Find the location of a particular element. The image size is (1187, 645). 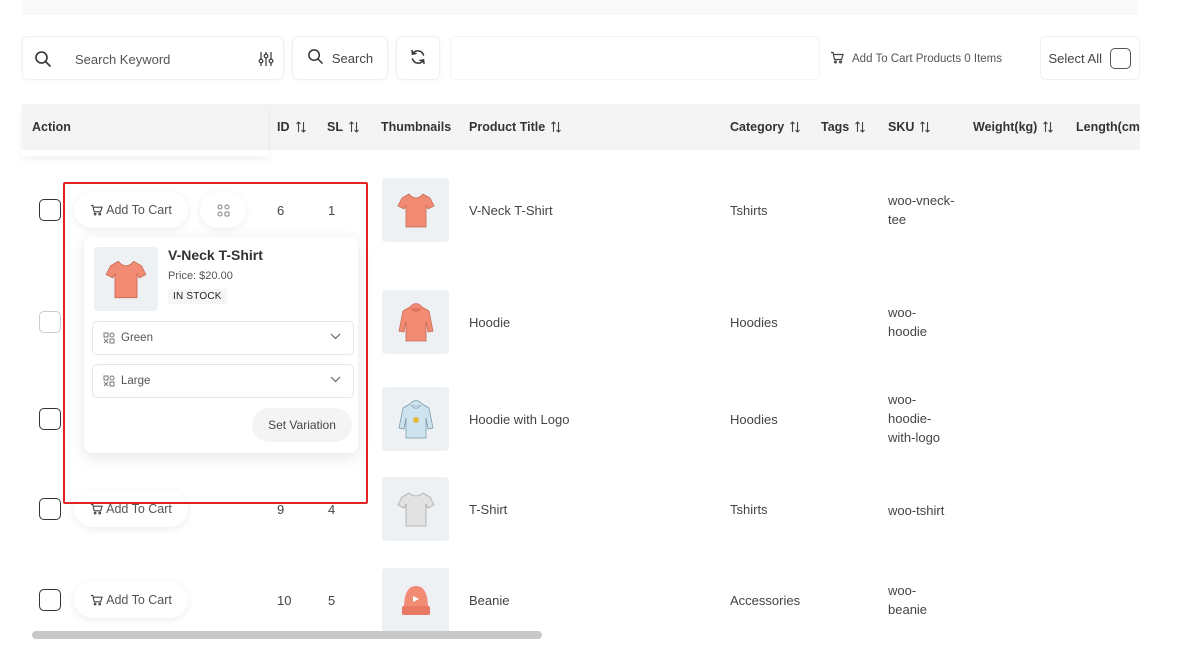

beanie-image is located at coordinates (415, 600).